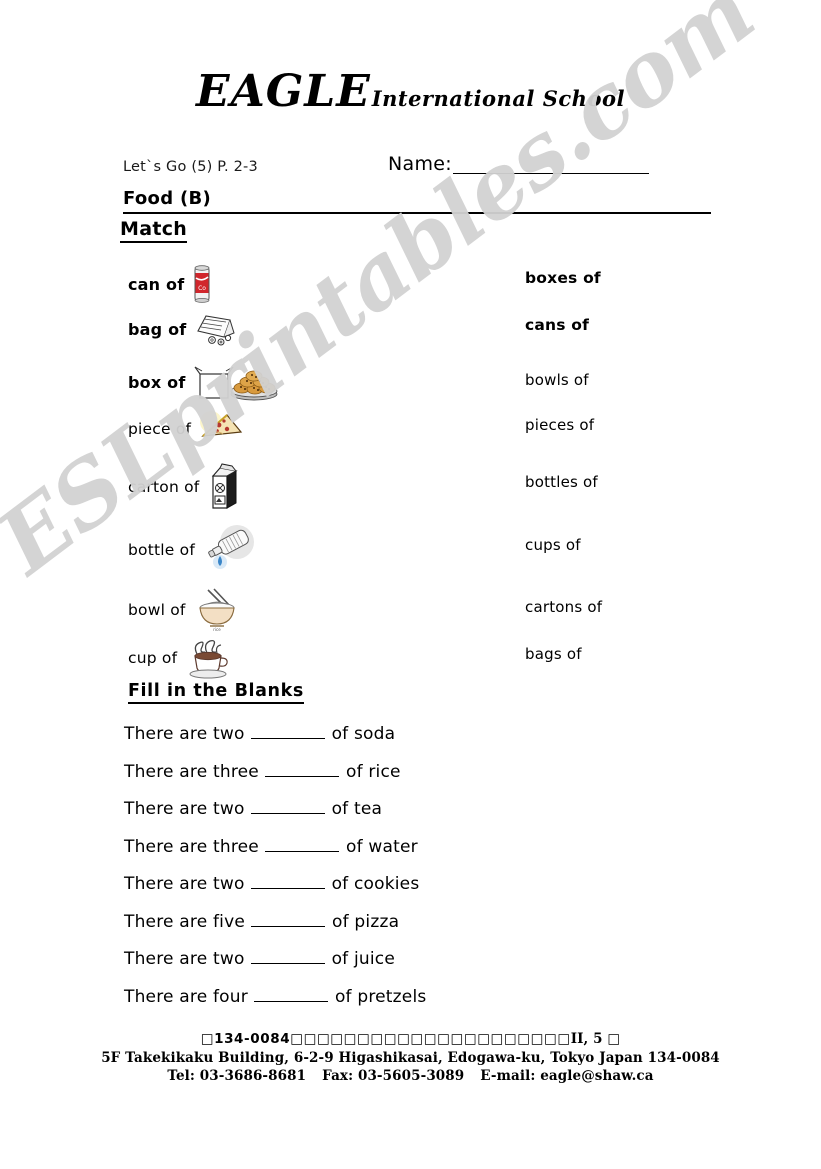  I want to click on fill-prefix: There are four, so click(186, 996).